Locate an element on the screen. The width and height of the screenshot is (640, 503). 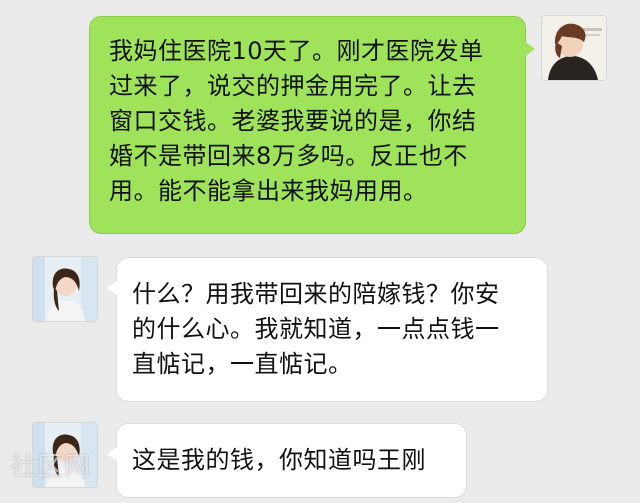
contact-avatar is located at coordinates (65, 289).